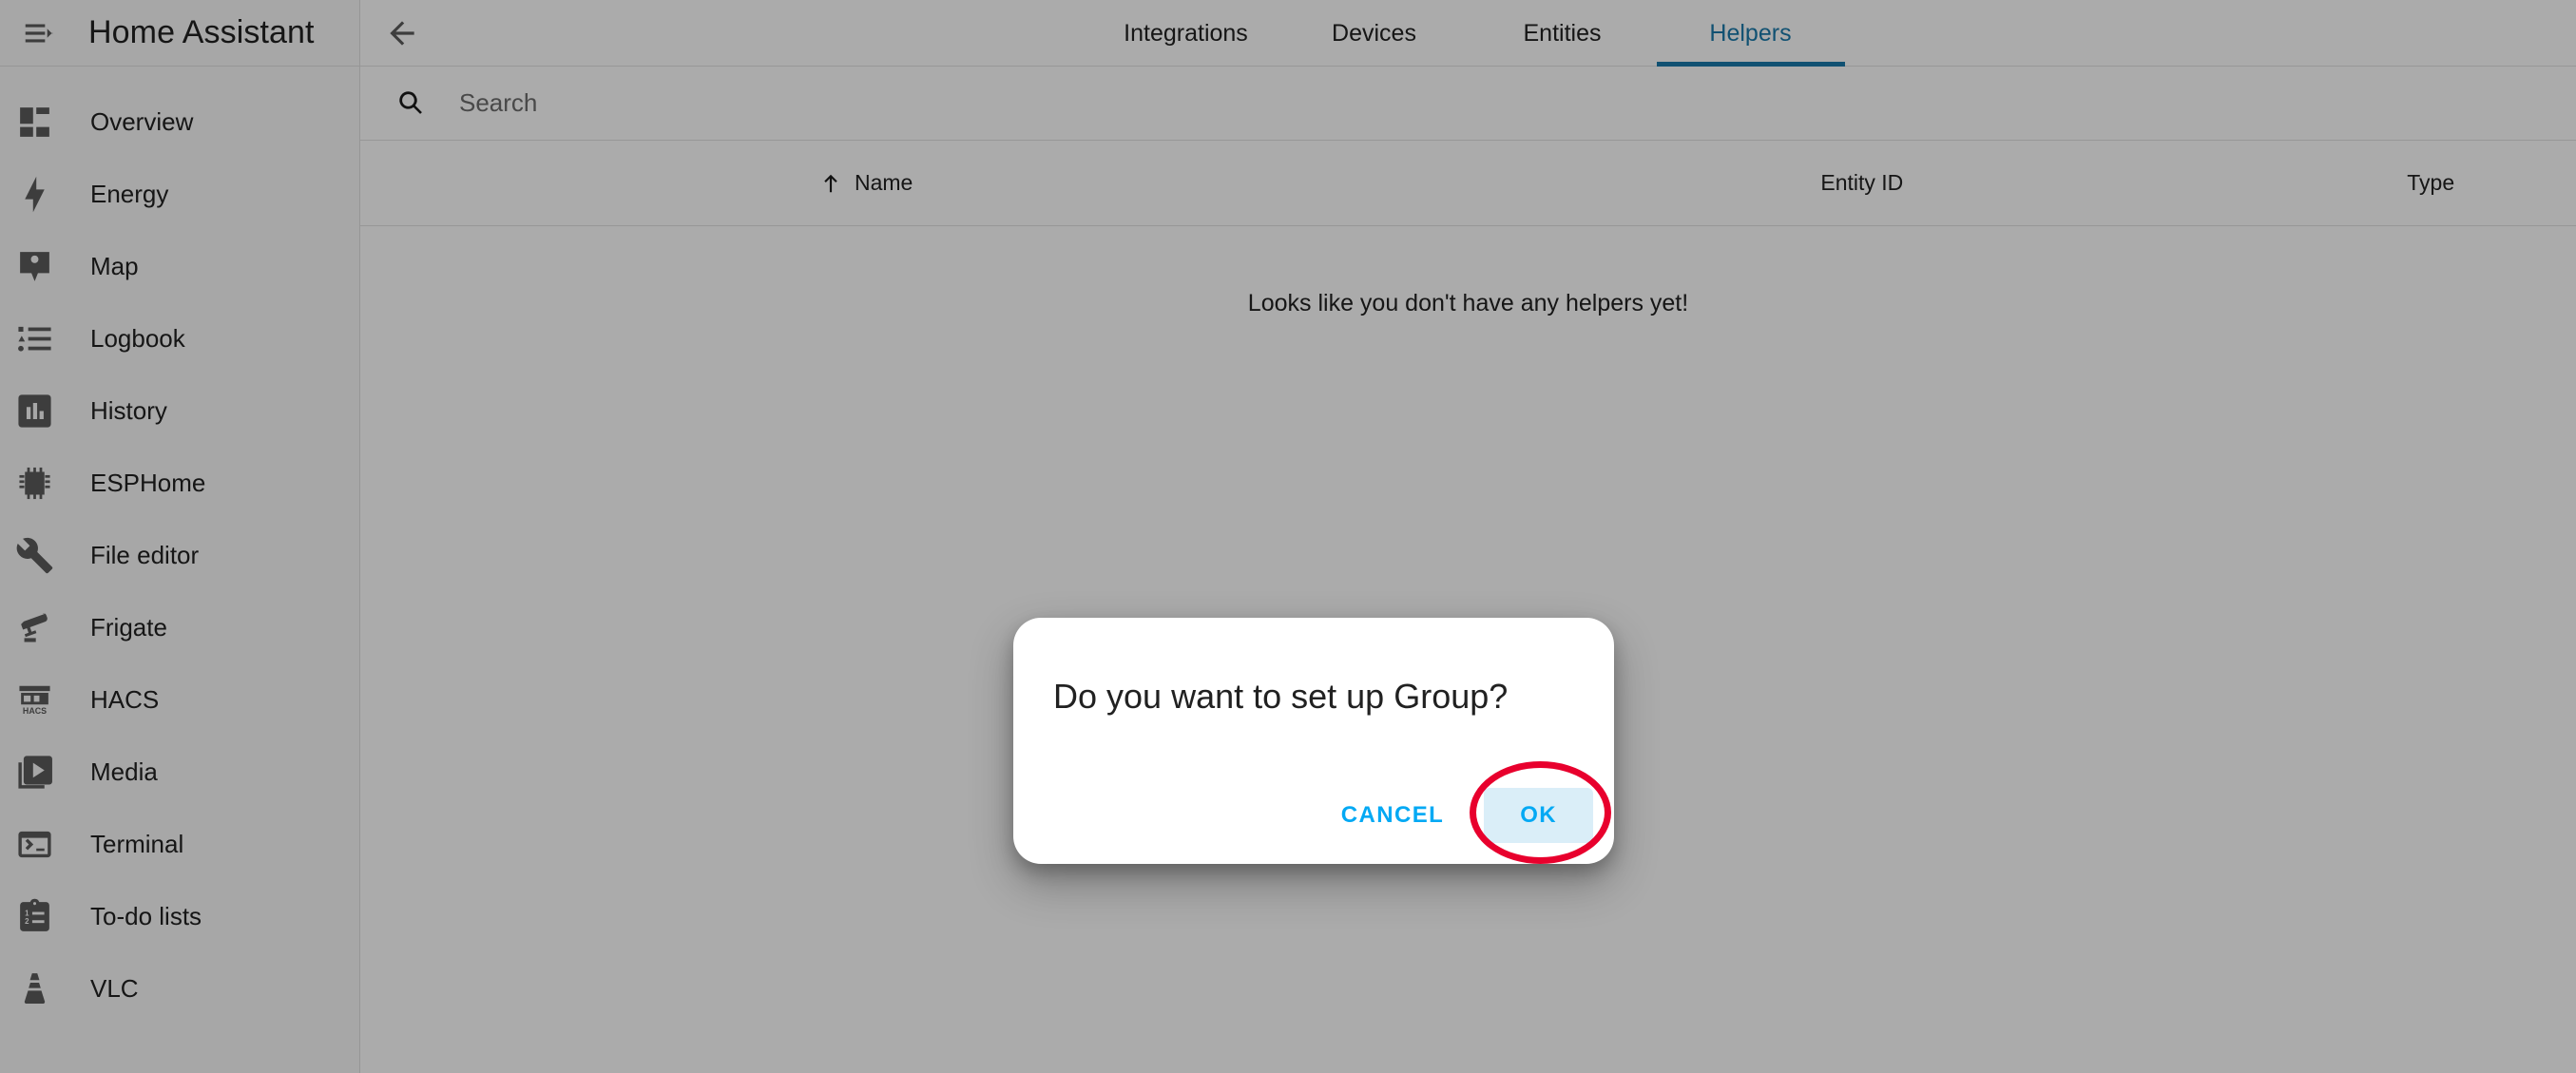 Image resolution: width=2576 pixels, height=1073 pixels. I want to click on column-header-label: Name, so click(884, 182).